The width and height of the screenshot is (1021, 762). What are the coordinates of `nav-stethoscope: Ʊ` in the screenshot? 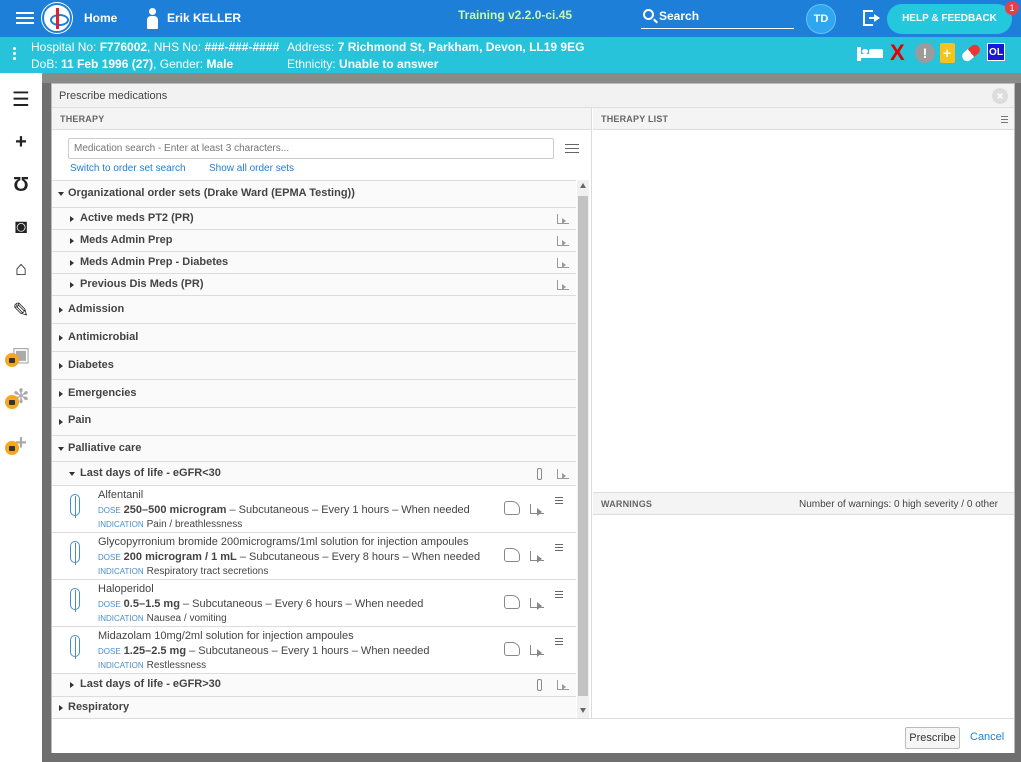 It's located at (21, 185).